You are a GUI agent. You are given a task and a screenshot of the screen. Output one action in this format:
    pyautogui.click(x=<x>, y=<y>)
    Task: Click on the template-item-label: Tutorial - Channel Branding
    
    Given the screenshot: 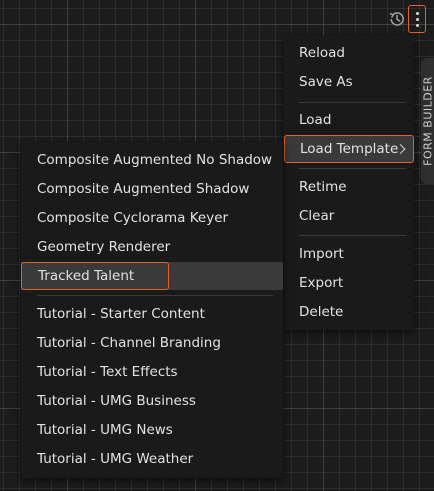 What is the action you would take?
    pyautogui.click(x=129, y=343)
    